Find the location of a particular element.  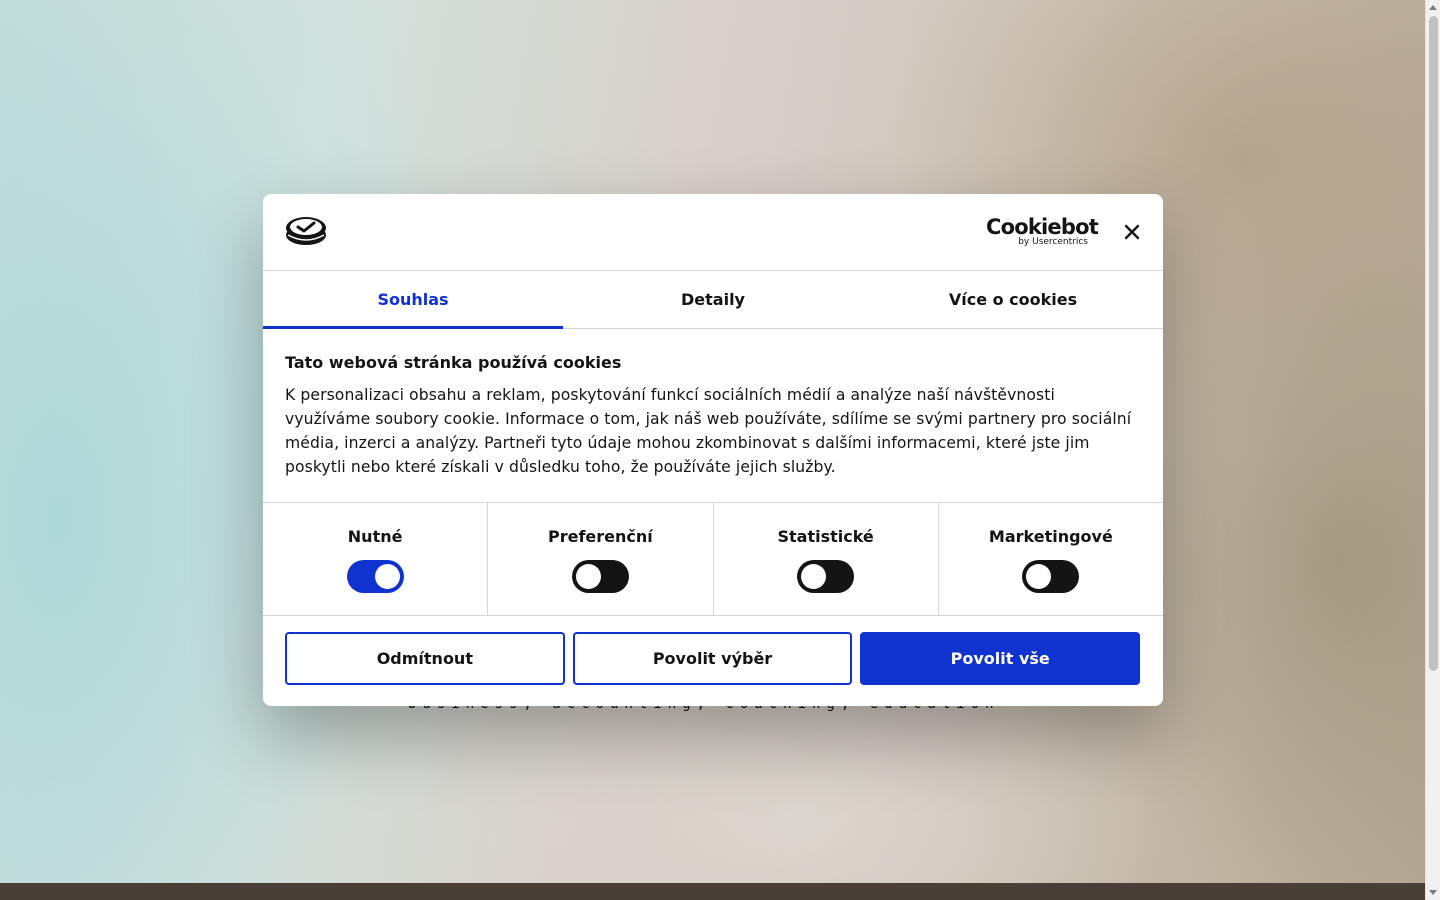

category-label: Marketingové is located at coordinates (1050, 536).